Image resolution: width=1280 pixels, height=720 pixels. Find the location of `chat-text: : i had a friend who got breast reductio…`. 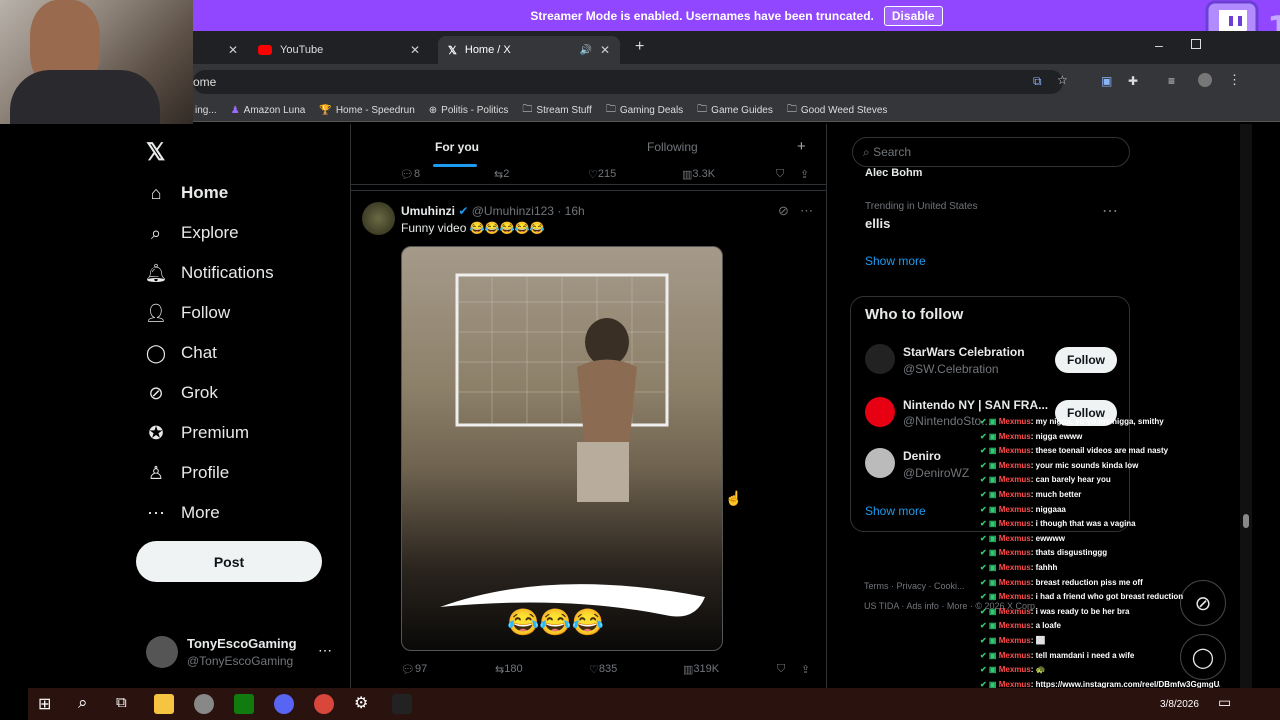

chat-text: : i had a friend who got breast reductio… is located at coordinates (1107, 597).